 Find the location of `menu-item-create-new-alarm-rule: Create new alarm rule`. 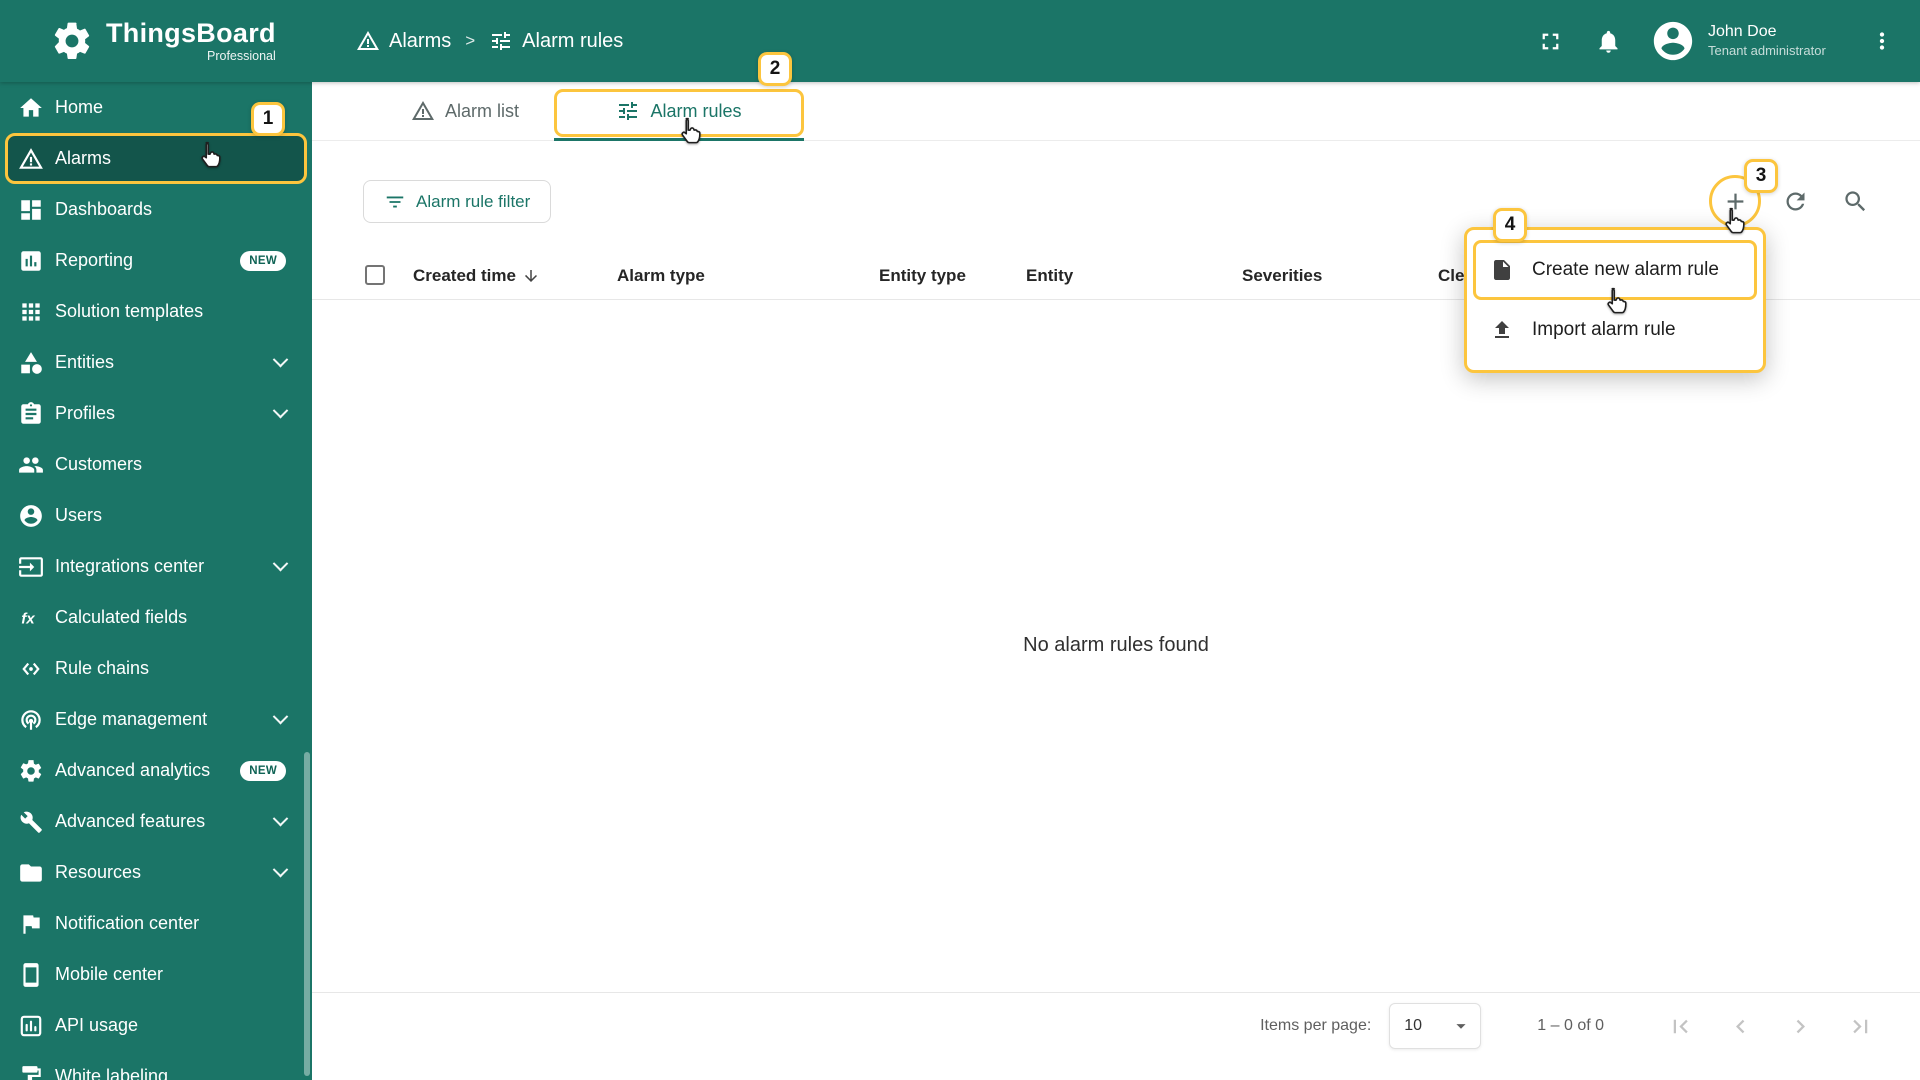

menu-item-create-new-alarm-rule: Create new alarm rule is located at coordinates (1615, 270).